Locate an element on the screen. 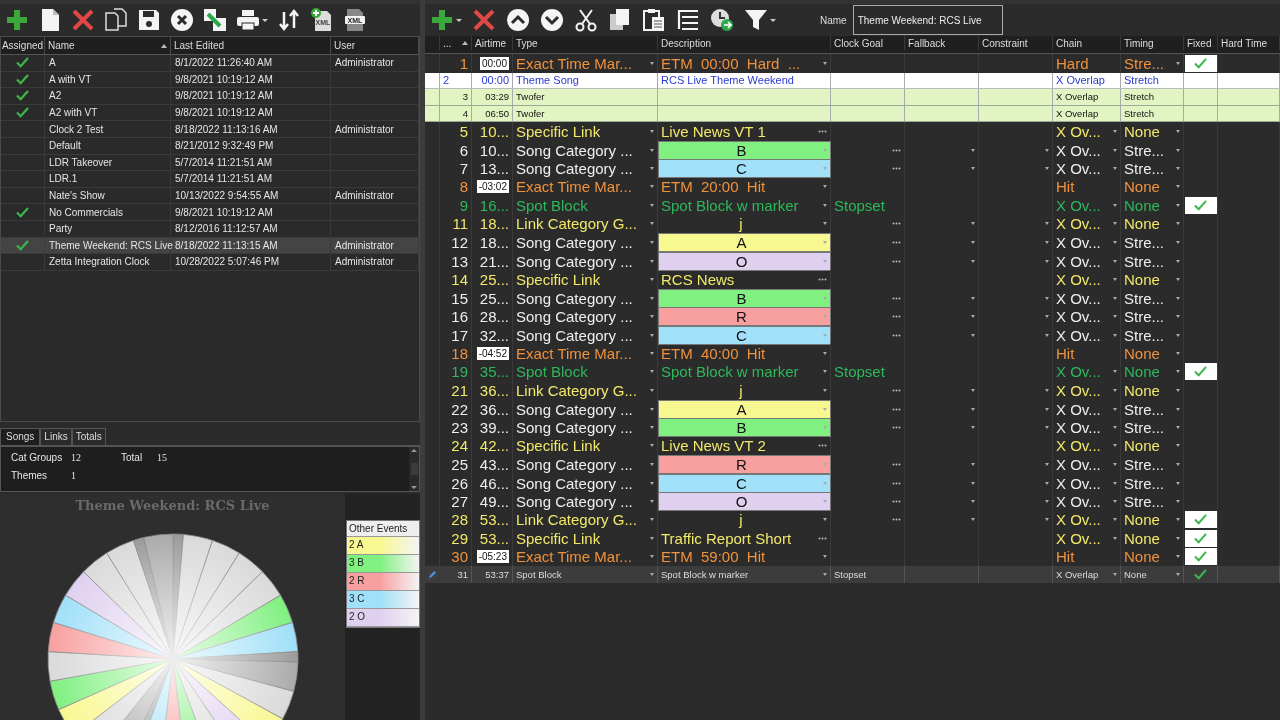 This screenshot has width=1280, height=720. description-dropdown: ETM 40:00 Hit is located at coordinates (744, 353).